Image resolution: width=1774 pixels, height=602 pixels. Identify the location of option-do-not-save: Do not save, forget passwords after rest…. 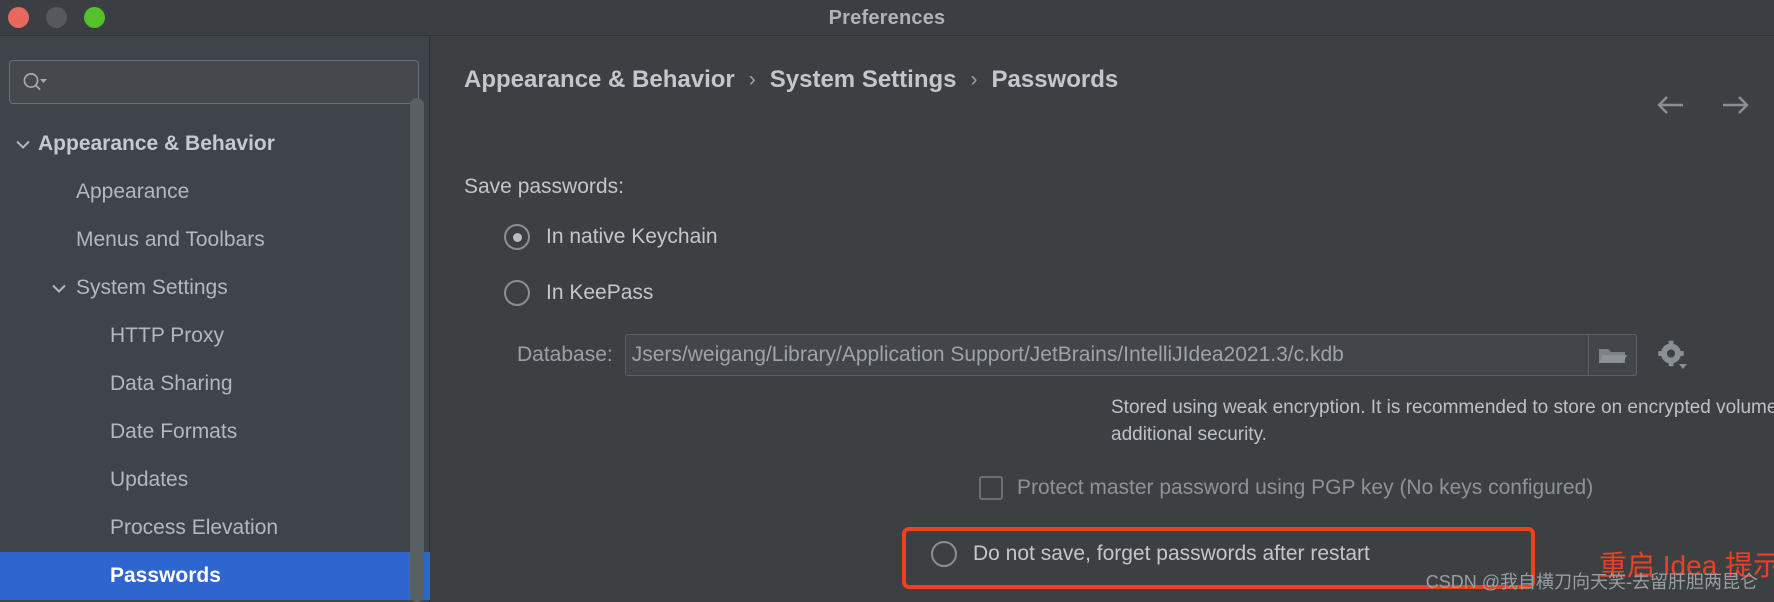
(1150, 554).